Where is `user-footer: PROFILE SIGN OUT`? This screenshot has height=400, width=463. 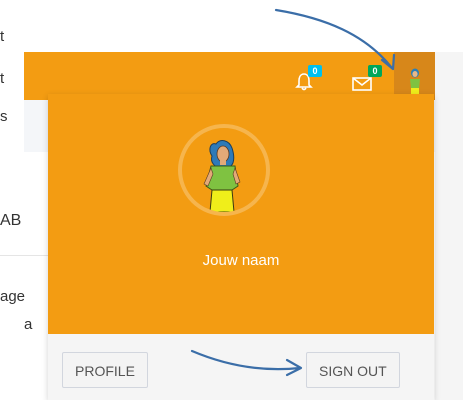
user-footer: PROFILE SIGN OUT is located at coordinates (241, 367).